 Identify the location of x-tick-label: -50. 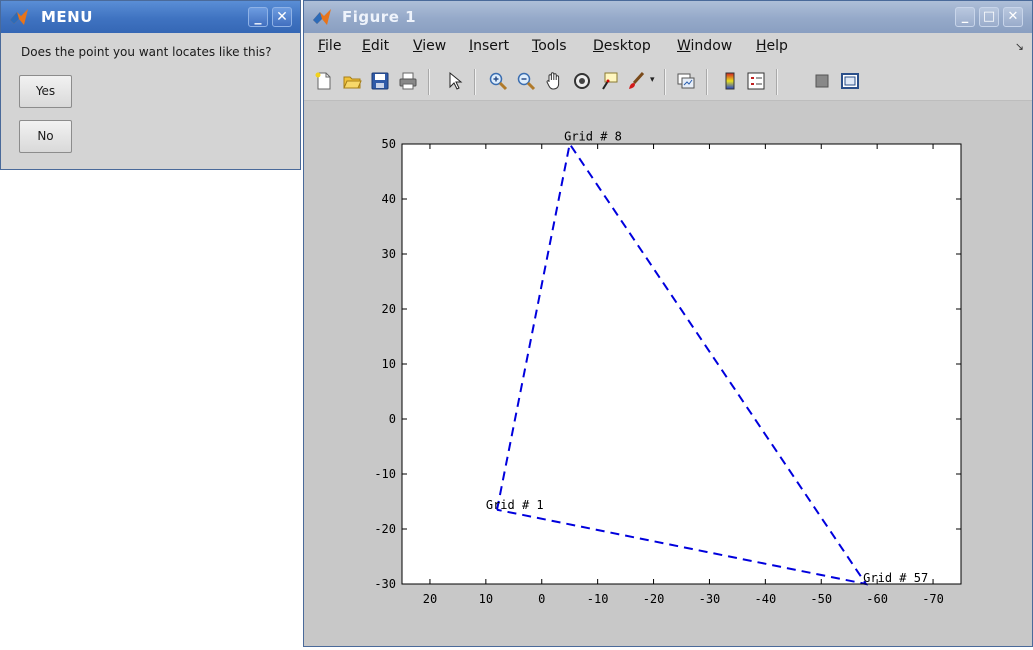
(821, 599).